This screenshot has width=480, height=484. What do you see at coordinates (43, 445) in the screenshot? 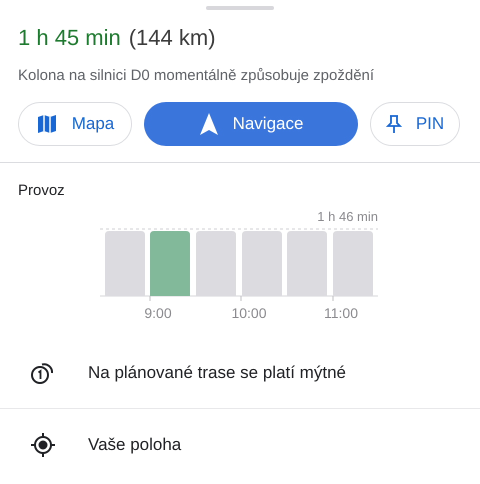
I see `my-location-icon` at bounding box center [43, 445].